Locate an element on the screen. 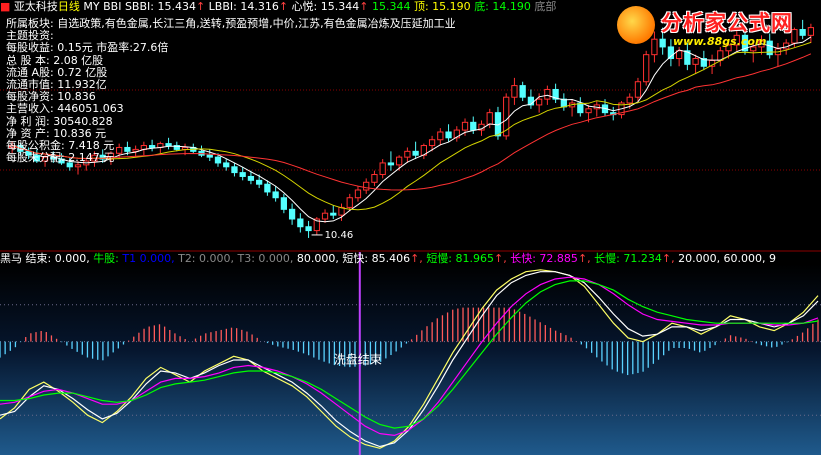  site-logo: 分析家公式网 www.88gs.com is located at coordinates (716, 27).